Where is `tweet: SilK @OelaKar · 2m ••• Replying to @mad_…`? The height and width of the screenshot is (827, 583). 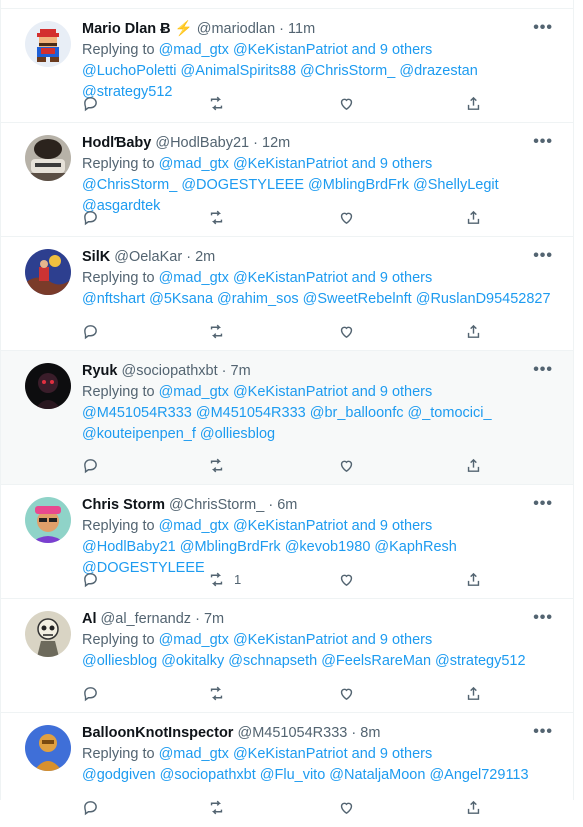
tweet: SilK @OelaKar · 2m ••• Replying to @mad_… is located at coordinates (287, 294).